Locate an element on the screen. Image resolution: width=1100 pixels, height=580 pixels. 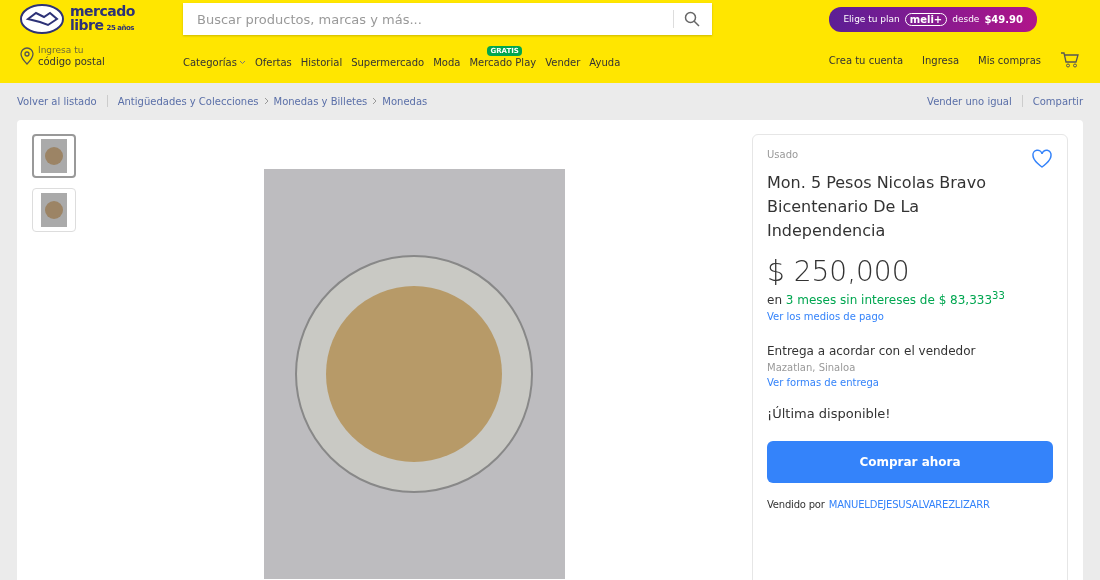
heart-icon is located at coordinates (1042, 159).